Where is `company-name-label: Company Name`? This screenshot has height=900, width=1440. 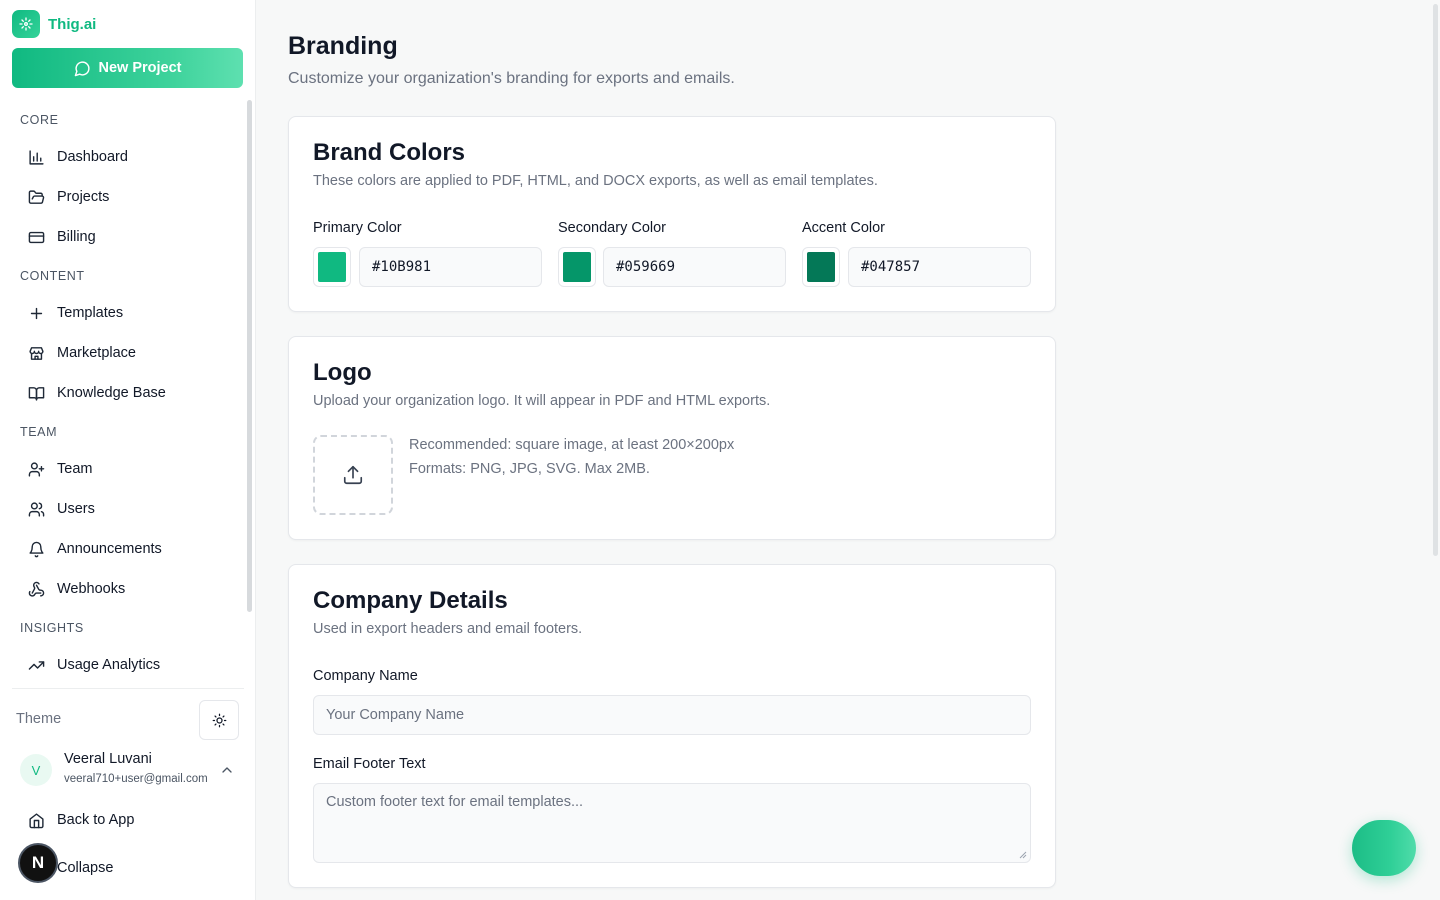
company-name-label: Company Name is located at coordinates (365, 676).